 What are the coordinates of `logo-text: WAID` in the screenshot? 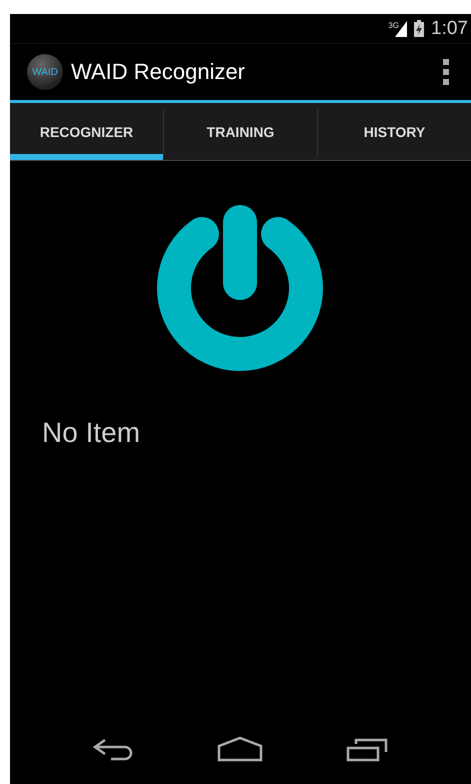 It's located at (45, 72).